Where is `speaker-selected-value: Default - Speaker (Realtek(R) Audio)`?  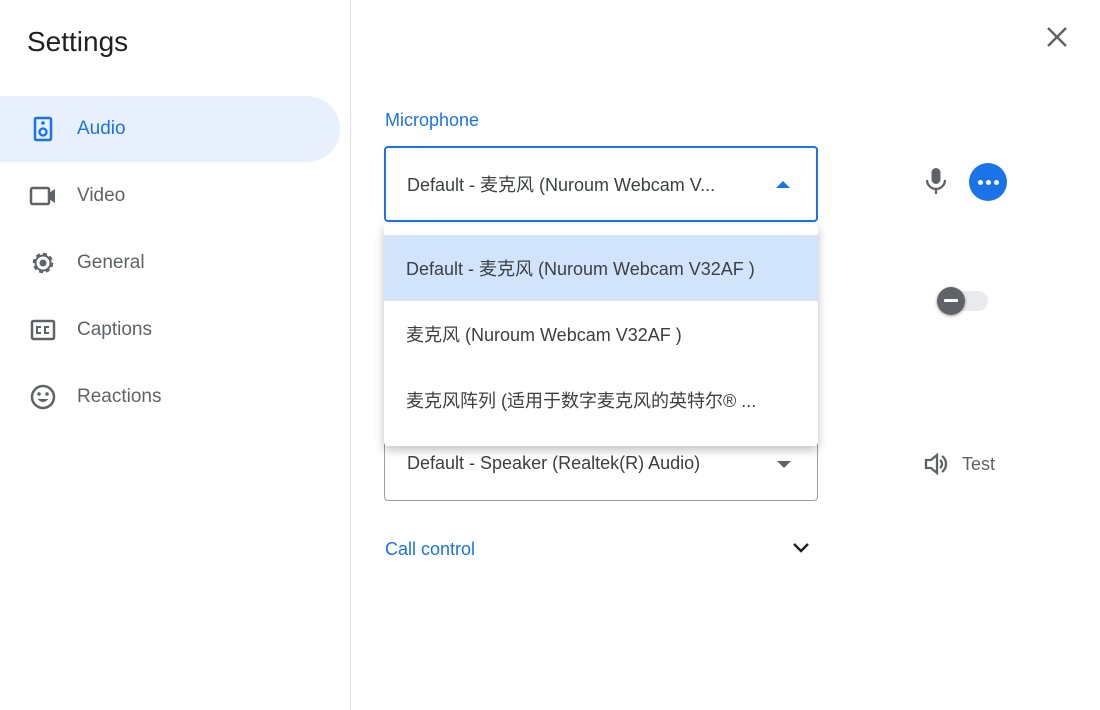
speaker-selected-value: Default - Speaker (Realtek(R) Audio) is located at coordinates (554, 462).